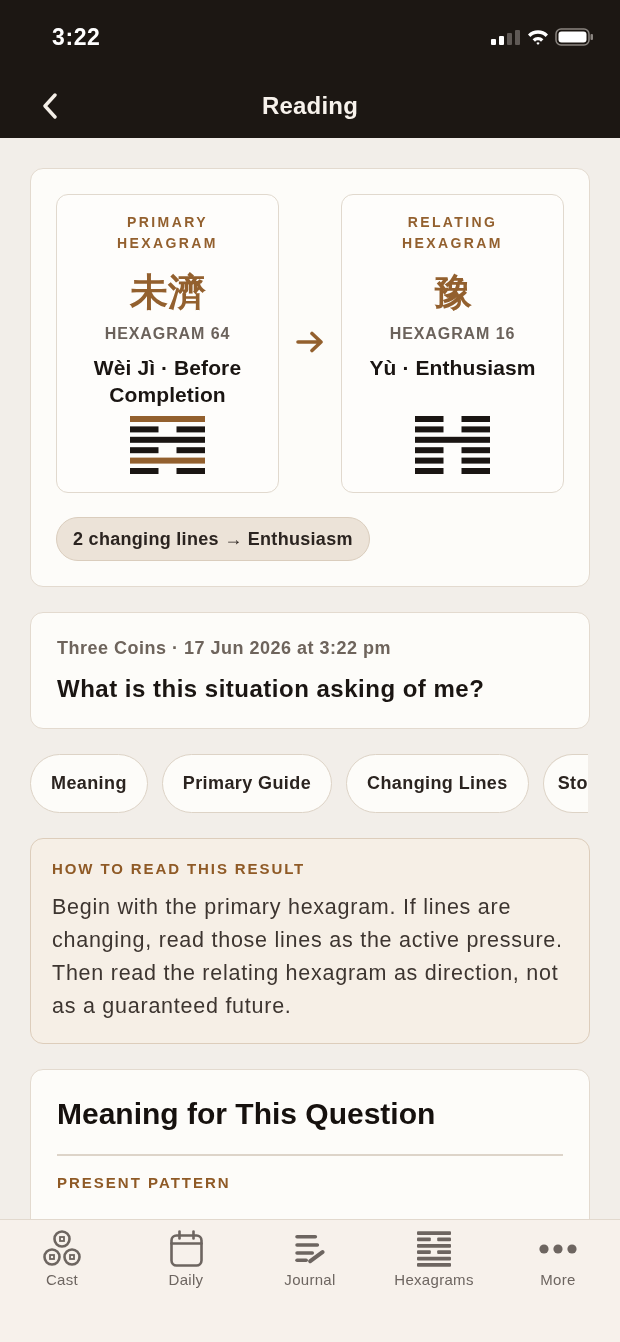 The height and width of the screenshot is (1342, 620). Describe the element at coordinates (310, 106) in the screenshot. I see `screen-title: Reading` at that location.